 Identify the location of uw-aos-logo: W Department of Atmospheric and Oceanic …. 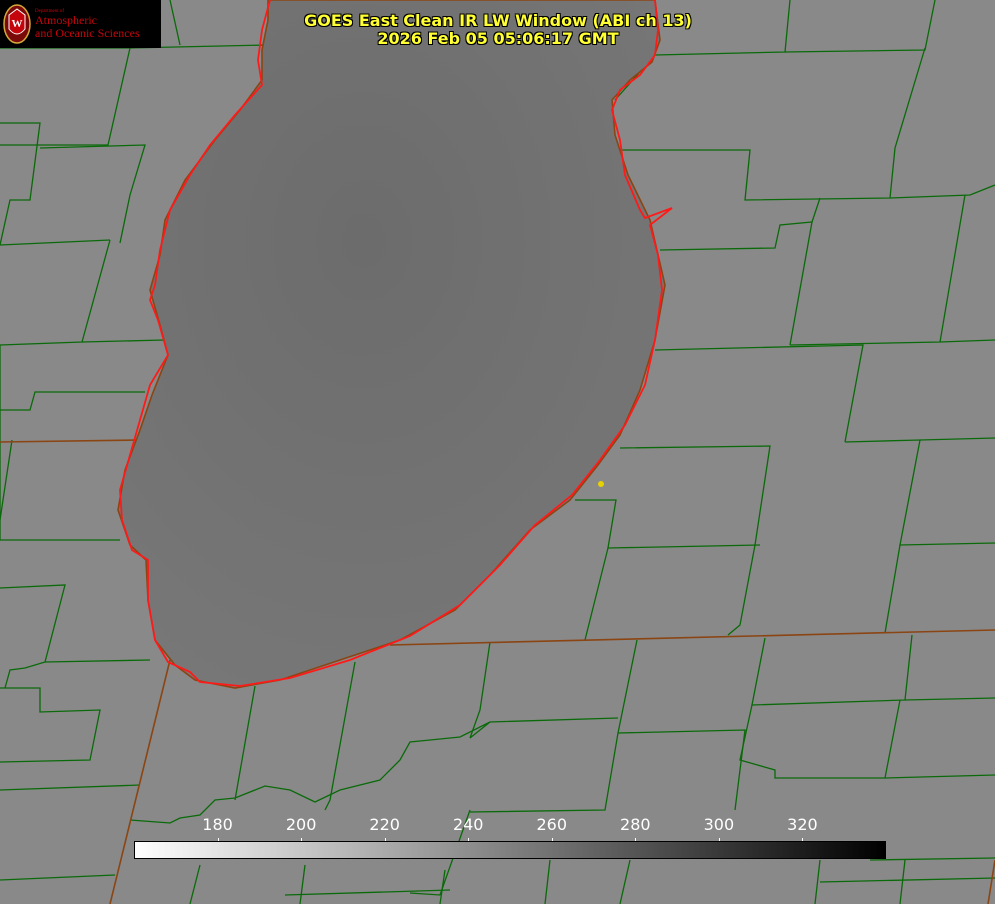
(80, 24).